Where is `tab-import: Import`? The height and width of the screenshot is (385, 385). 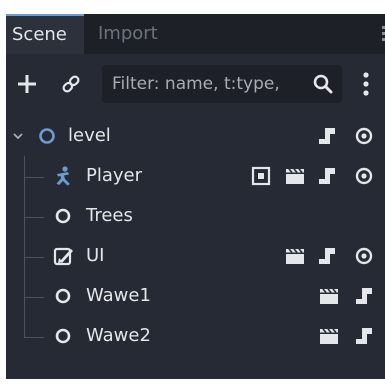 tab-import: Import is located at coordinates (128, 34).